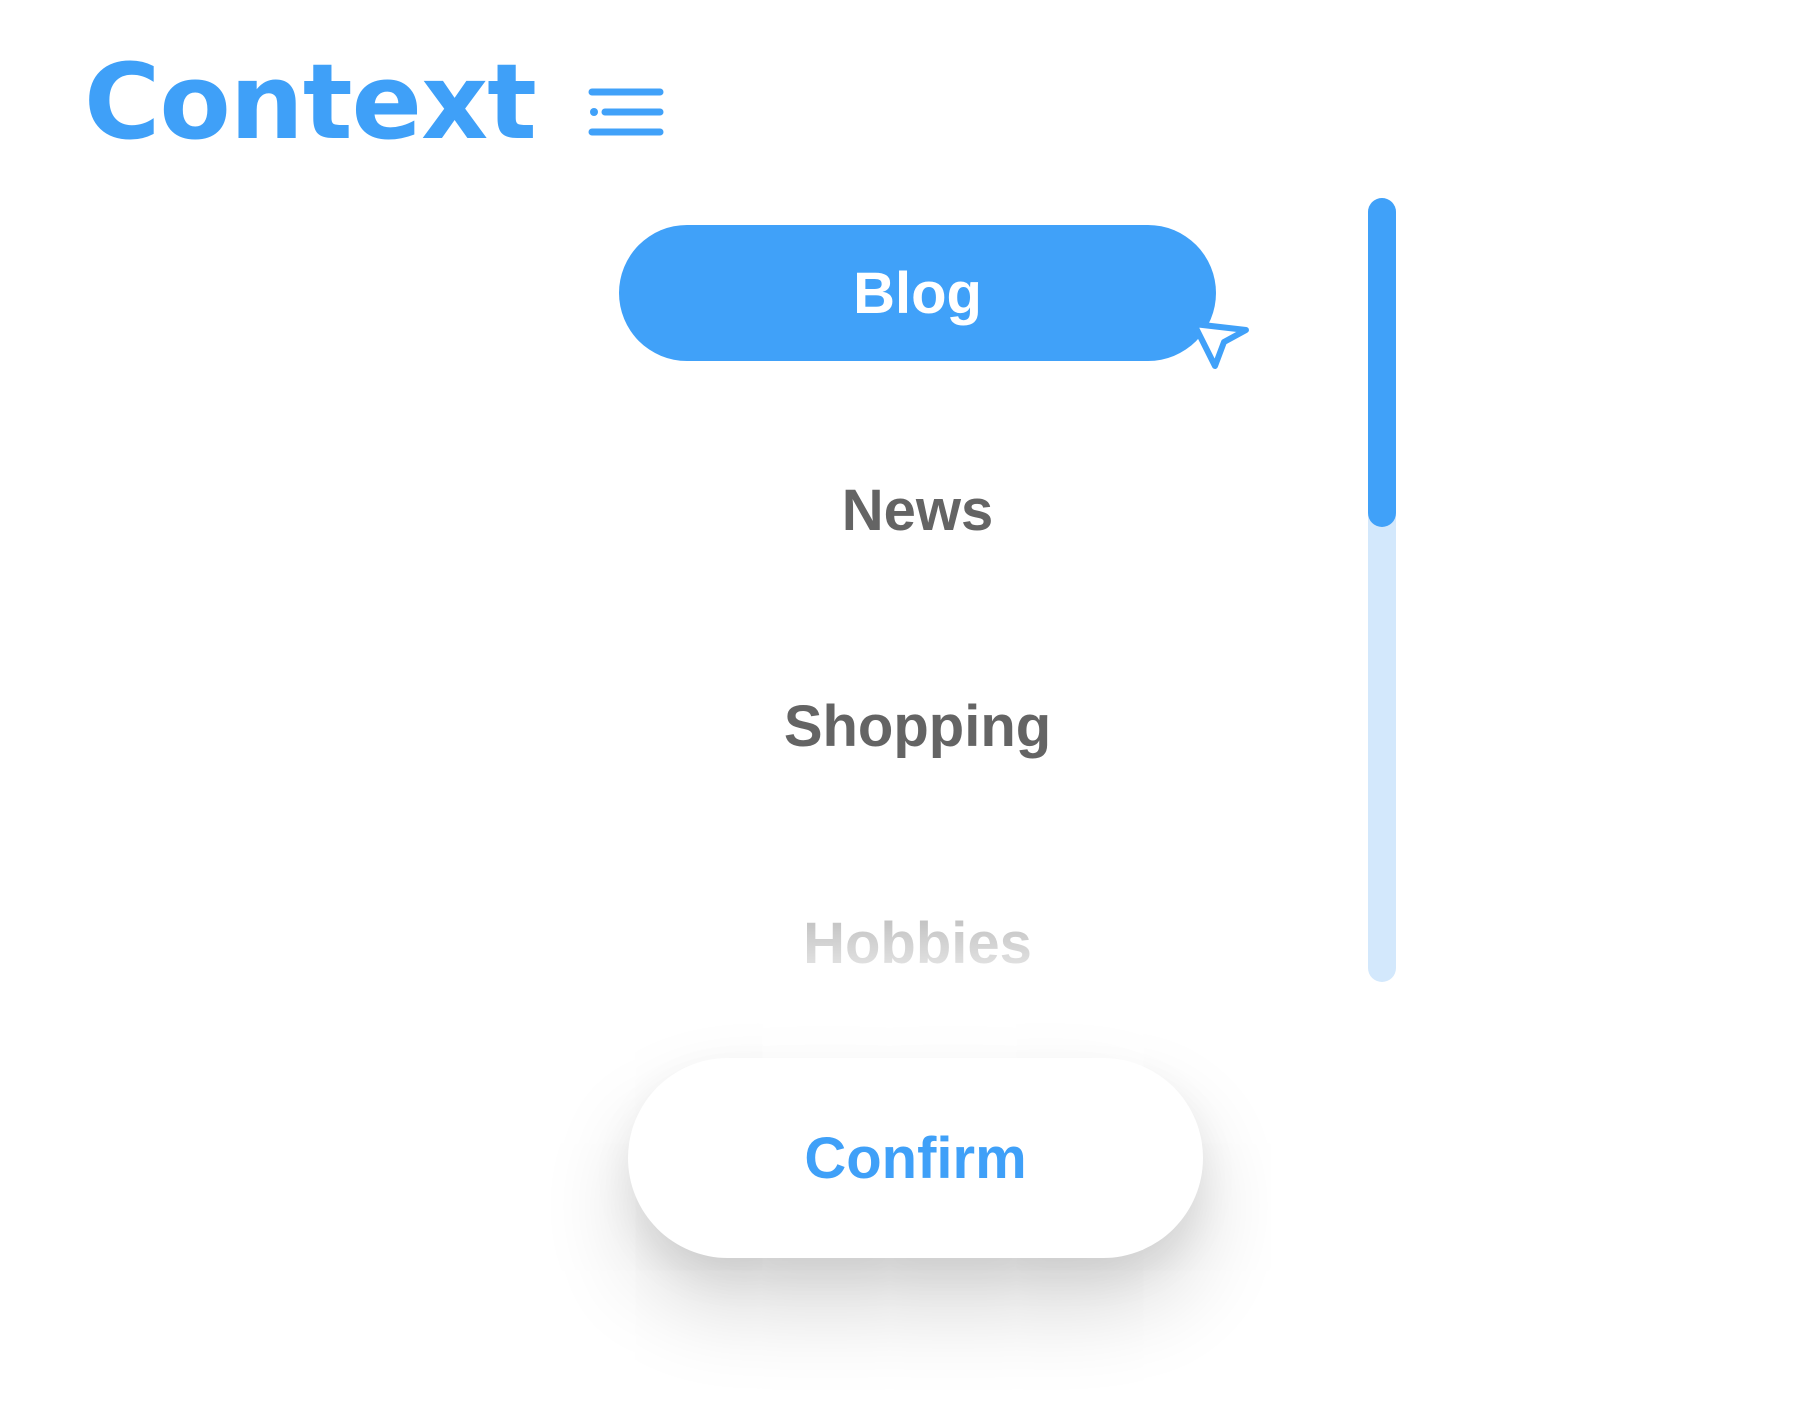 Image resolution: width=1820 pixels, height=1412 pixels. I want to click on scrollbar-thumb, so click(1382, 362).